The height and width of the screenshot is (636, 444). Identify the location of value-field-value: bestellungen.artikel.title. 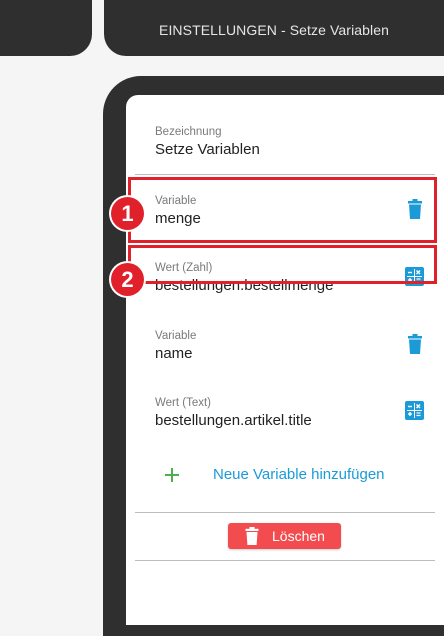
(233, 421).